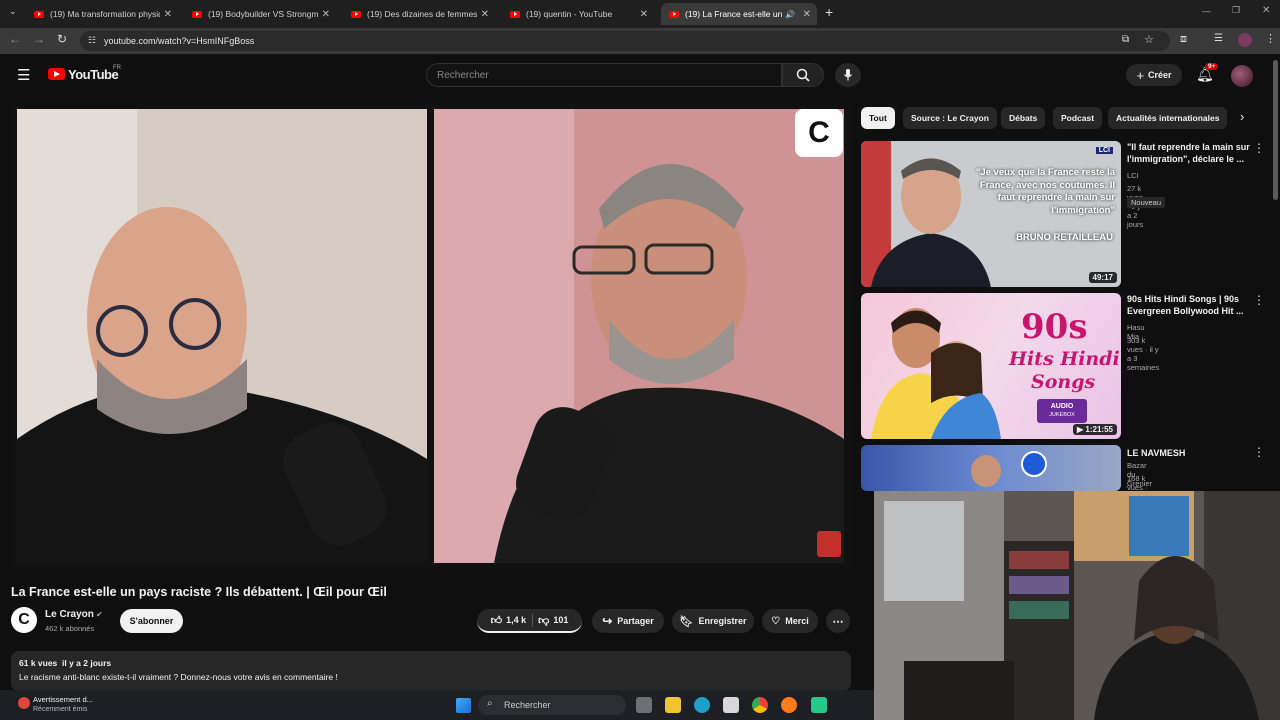 The width and height of the screenshot is (1280, 720). Describe the element at coordinates (760, 705) in the screenshot. I see `chrome-icon` at that location.